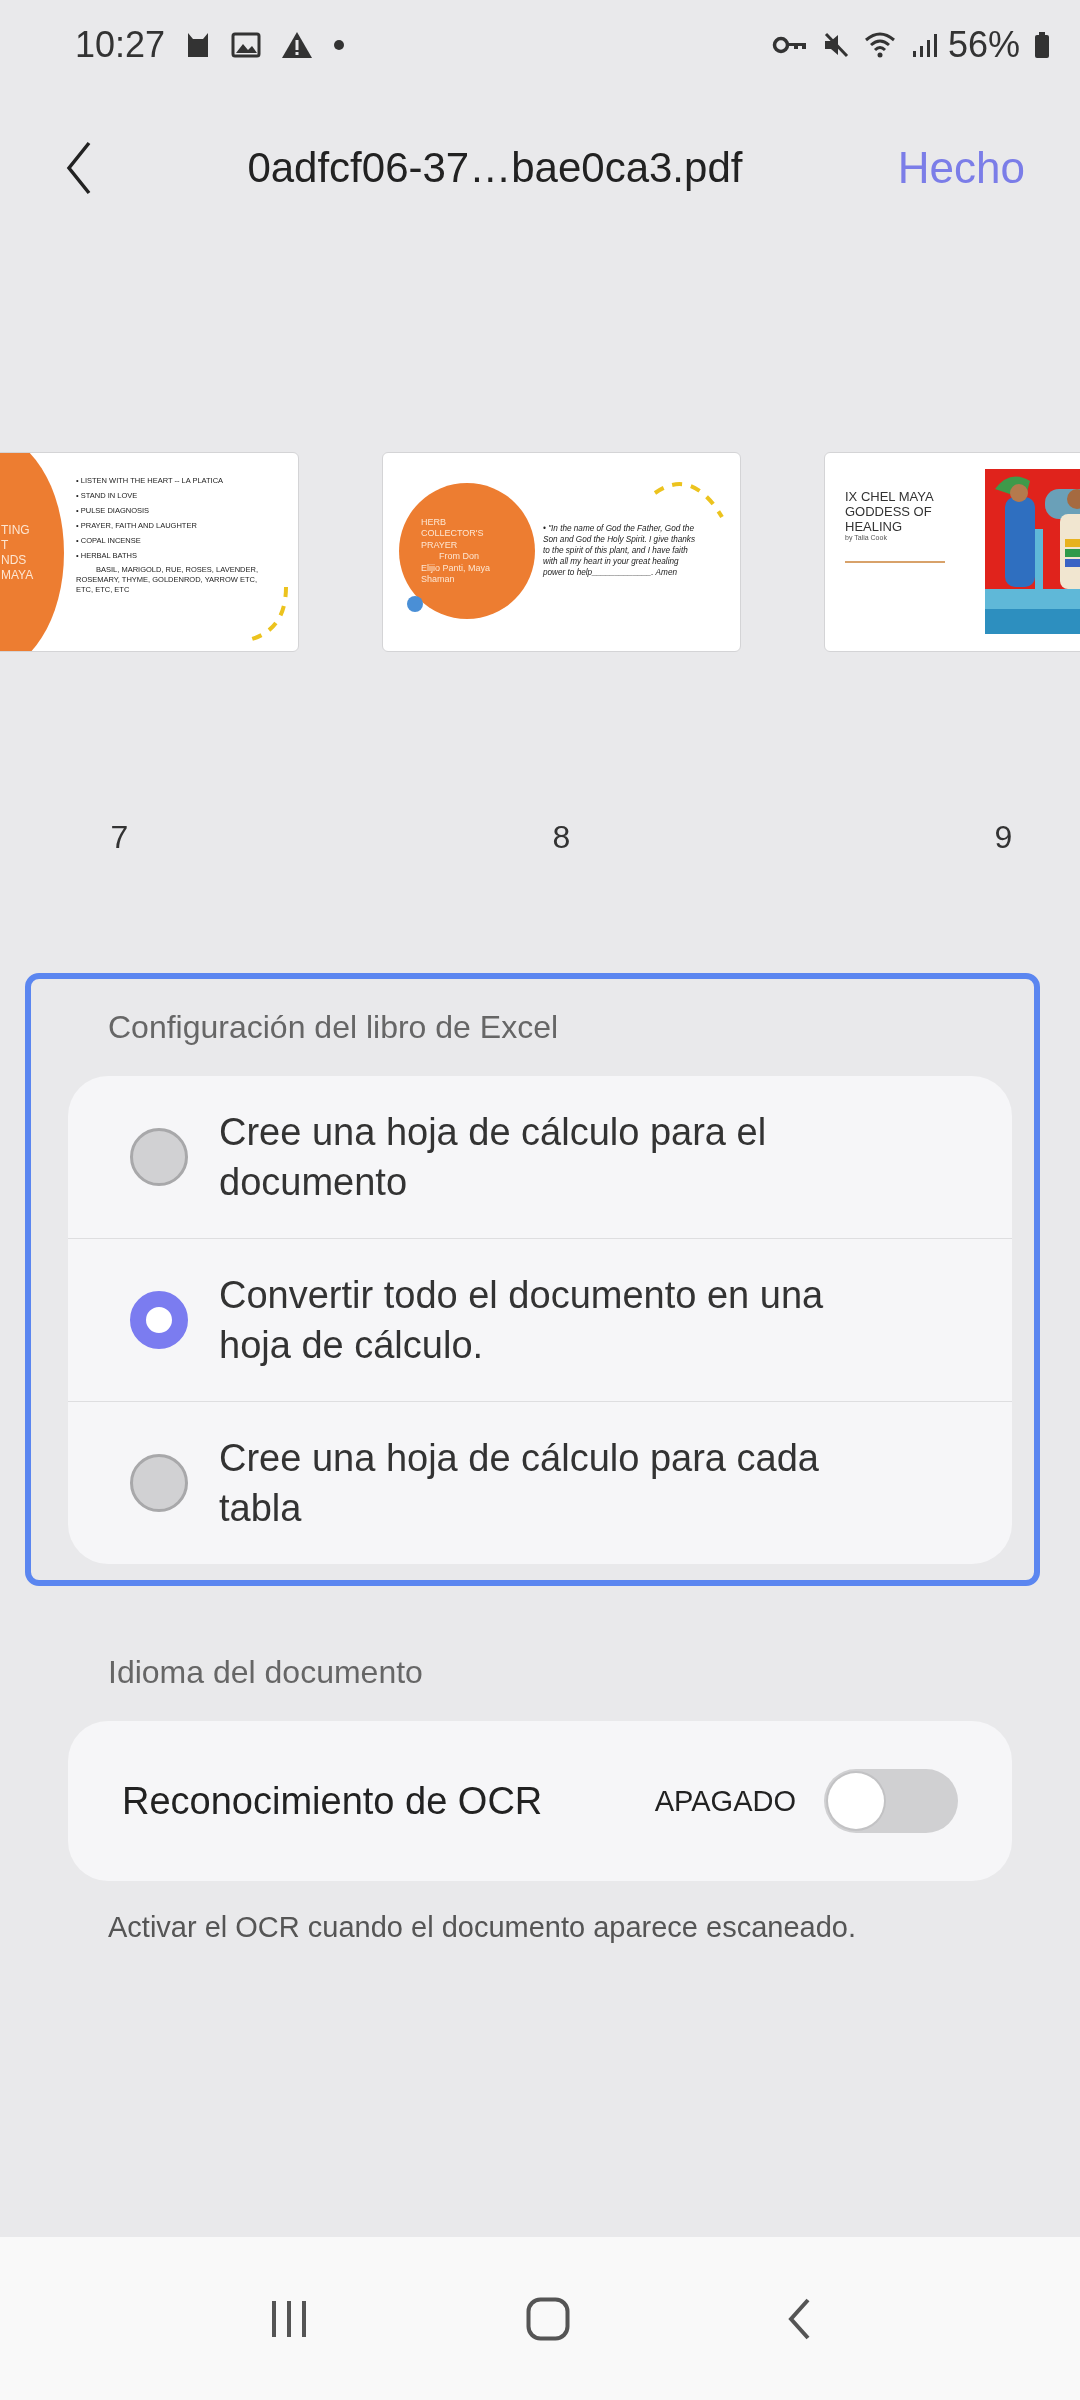 The width and height of the screenshot is (1080, 2400). Describe the element at coordinates (18, 575) in the screenshot. I see `slide-title-line: MAYA` at that location.